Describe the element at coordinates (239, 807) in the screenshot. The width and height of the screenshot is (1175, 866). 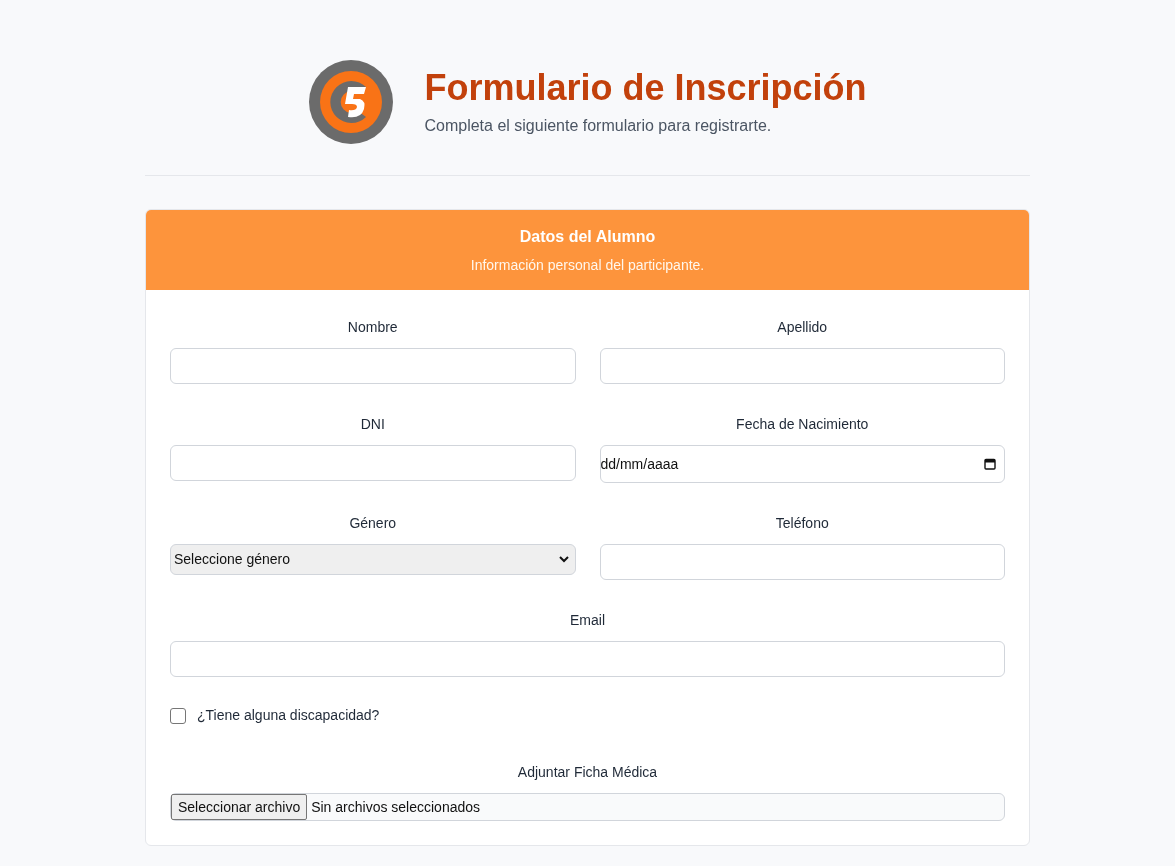
I see `choose-file-button: Seleccionar archivo` at that location.